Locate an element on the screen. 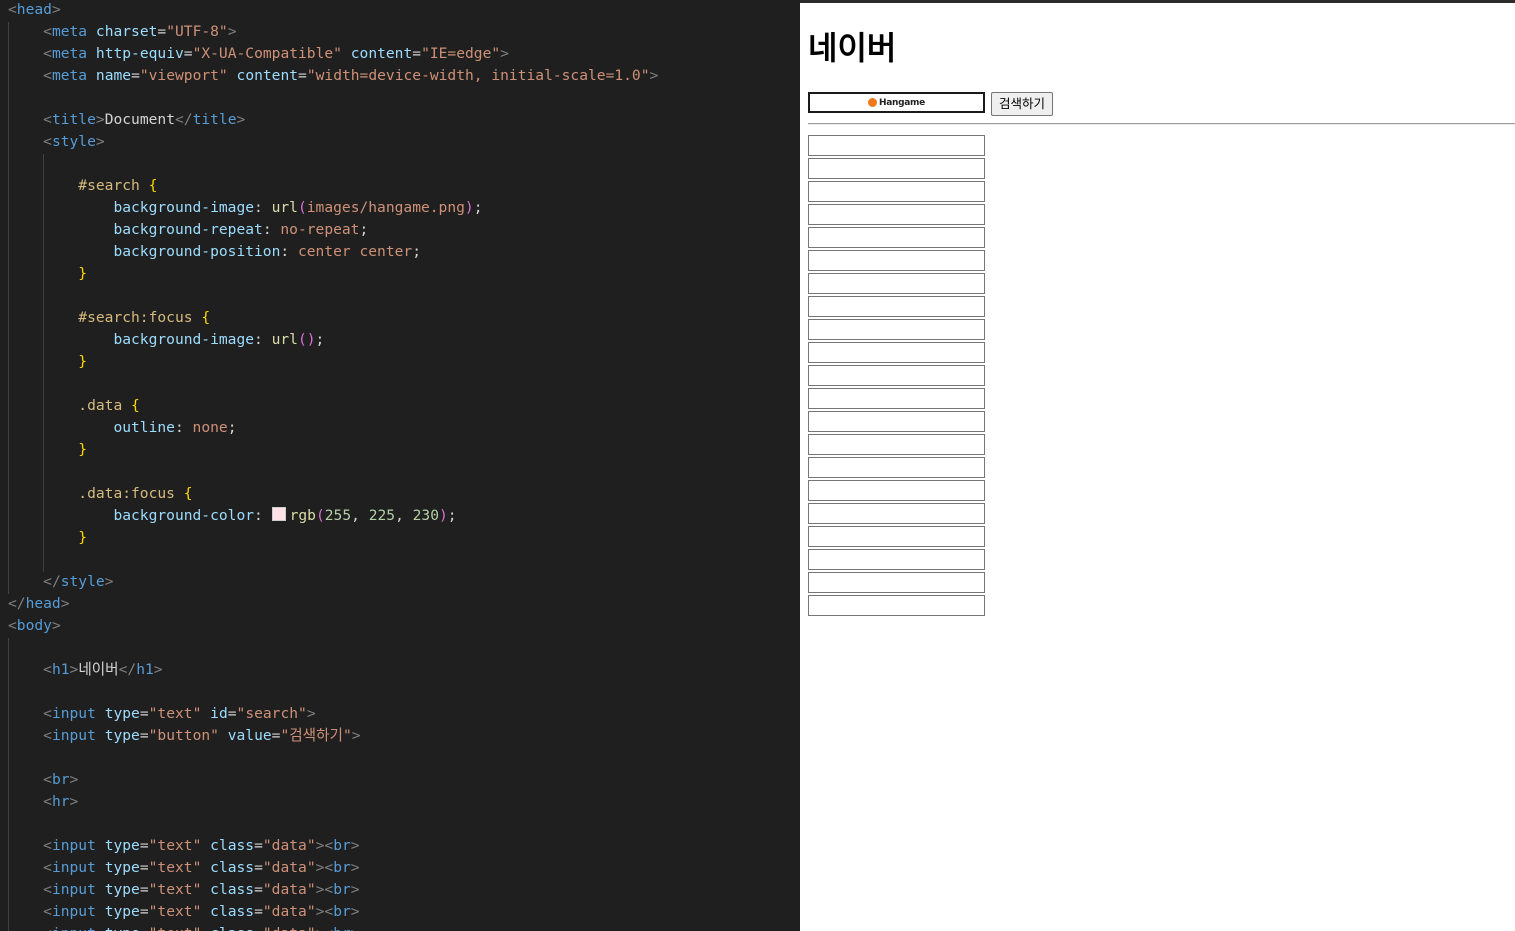 This screenshot has width=1515, height=931. code-token: head is located at coordinates (34, 9).